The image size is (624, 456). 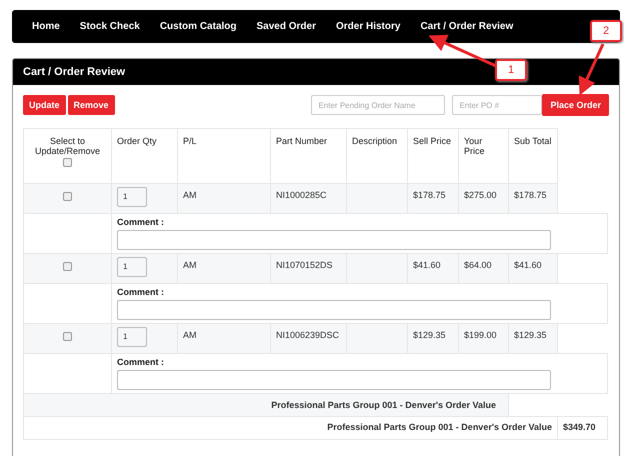 What do you see at coordinates (110, 26) in the screenshot?
I see `nav-link: Stock Check` at bounding box center [110, 26].